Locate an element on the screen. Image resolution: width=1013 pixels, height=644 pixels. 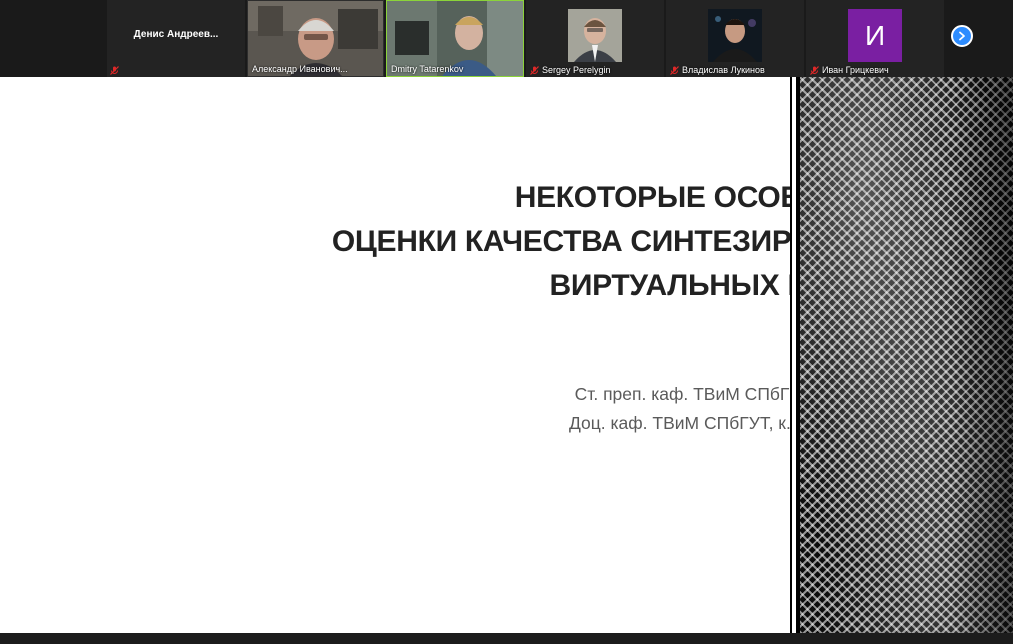
participant-tile: Владислав Лукинов is located at coordinates (735, 38).